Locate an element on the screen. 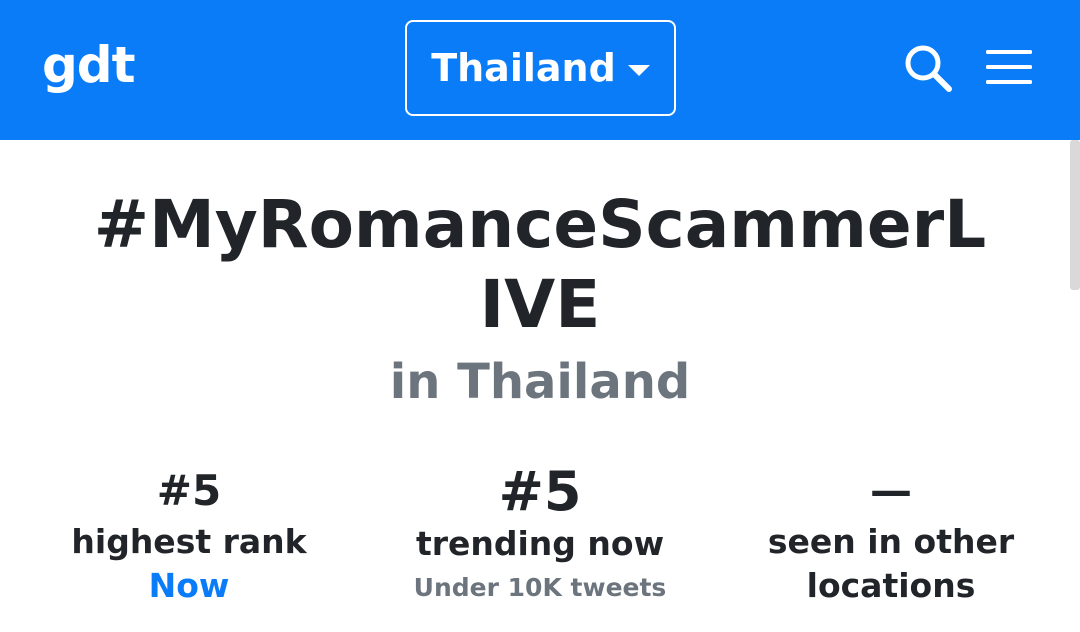 This screenshot has width=1080, height=632. menu-button is located at coordinates (1009, 67).